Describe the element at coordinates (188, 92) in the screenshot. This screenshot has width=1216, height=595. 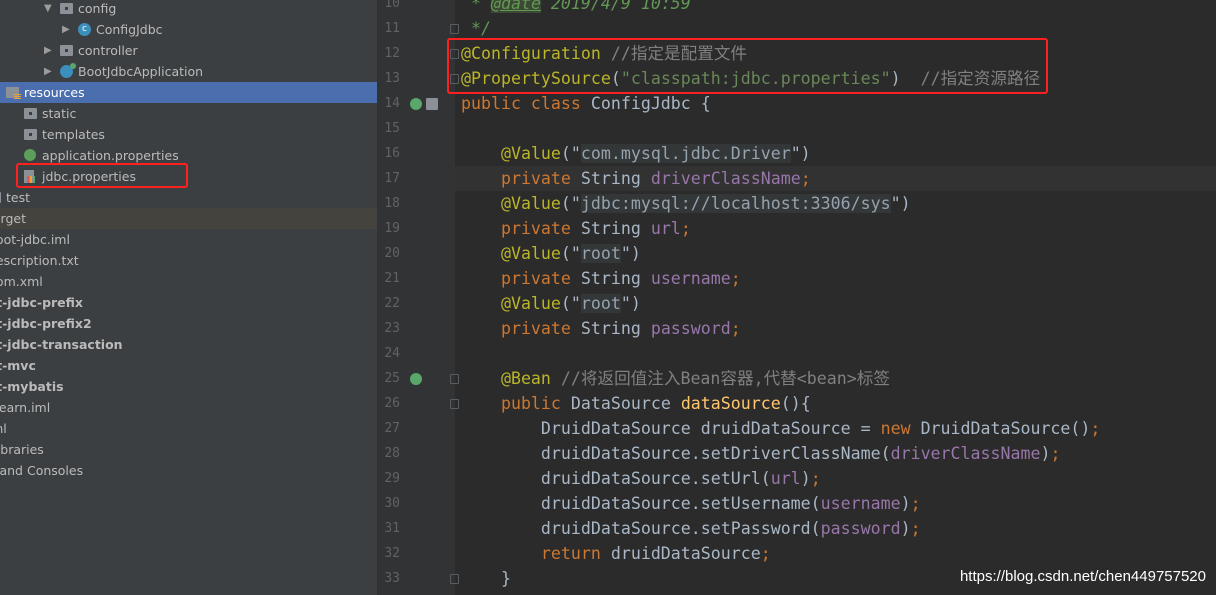
I see `tree-item: resources` at that location.